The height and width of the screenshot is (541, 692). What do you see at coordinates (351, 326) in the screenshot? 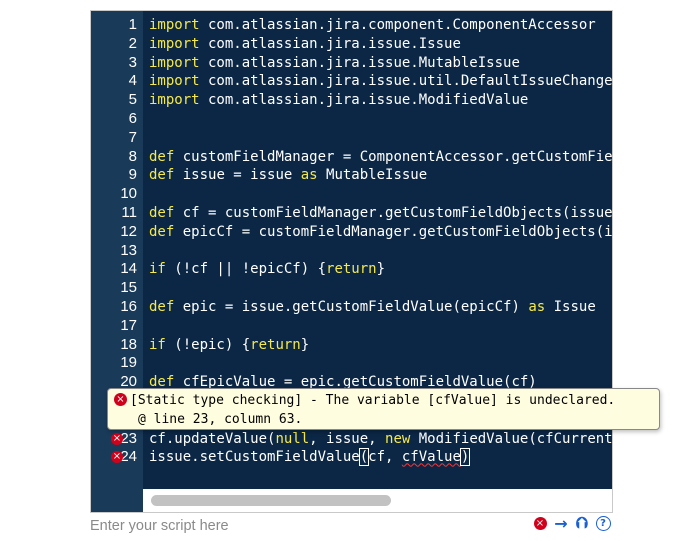
I see `code-line: 17` at bounding box center [351, 326].